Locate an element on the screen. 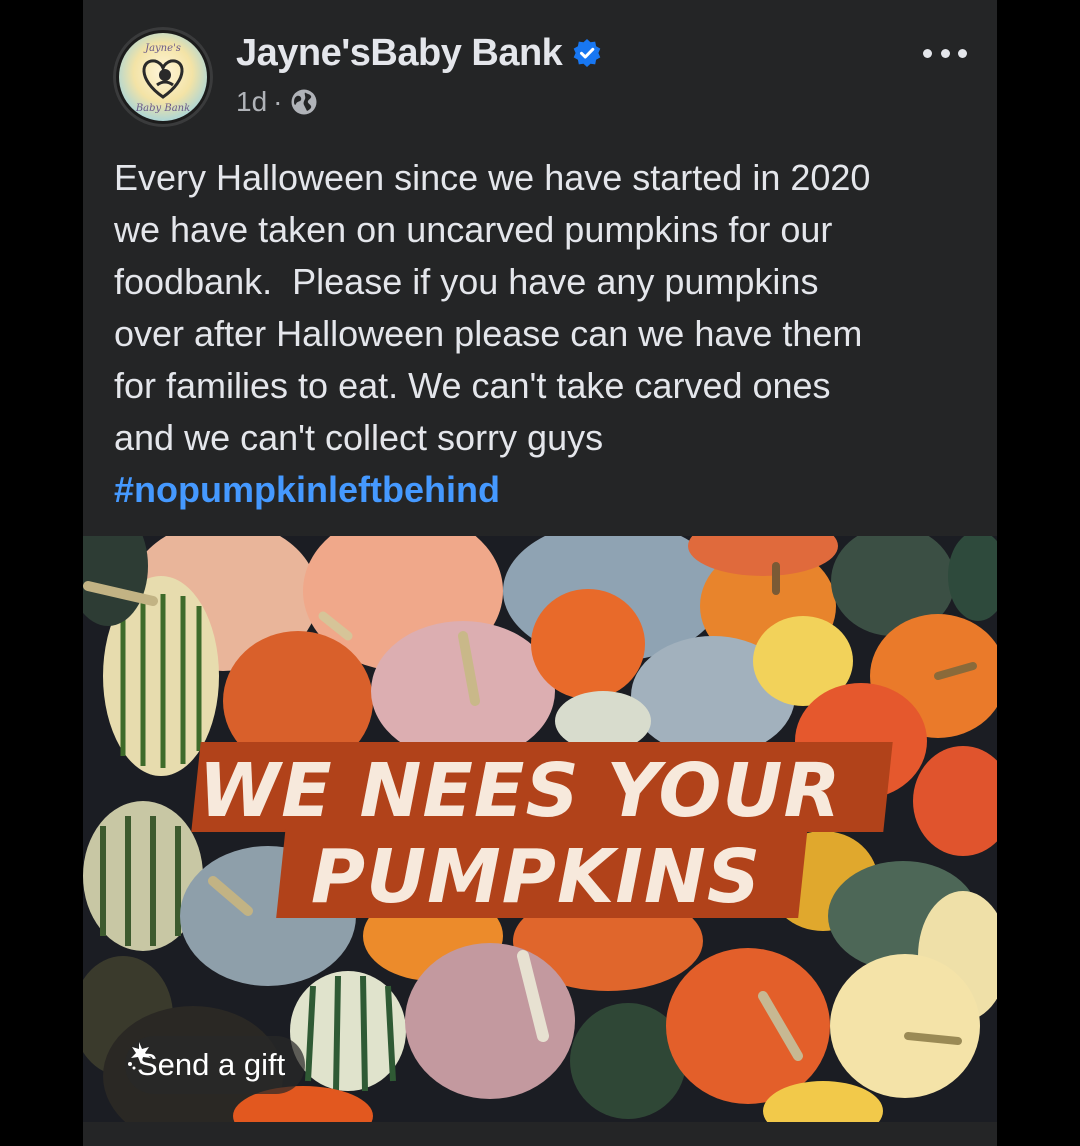  avatar-bottom-text: Baby Bank is located at coordinates (162, 108).